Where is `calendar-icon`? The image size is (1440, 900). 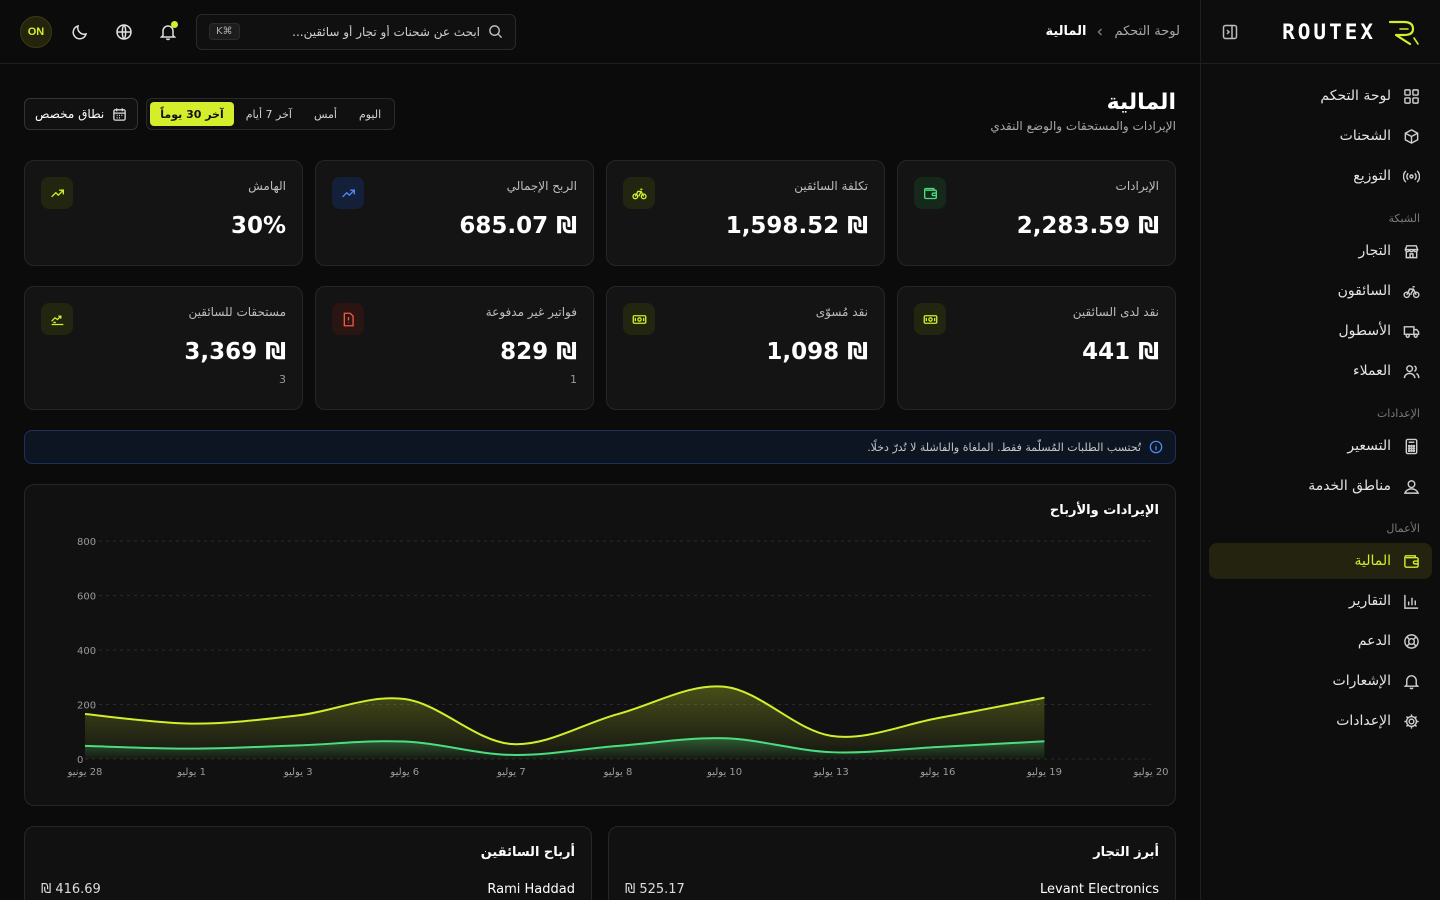
calendar-icon is located at coordinates (119, 114).